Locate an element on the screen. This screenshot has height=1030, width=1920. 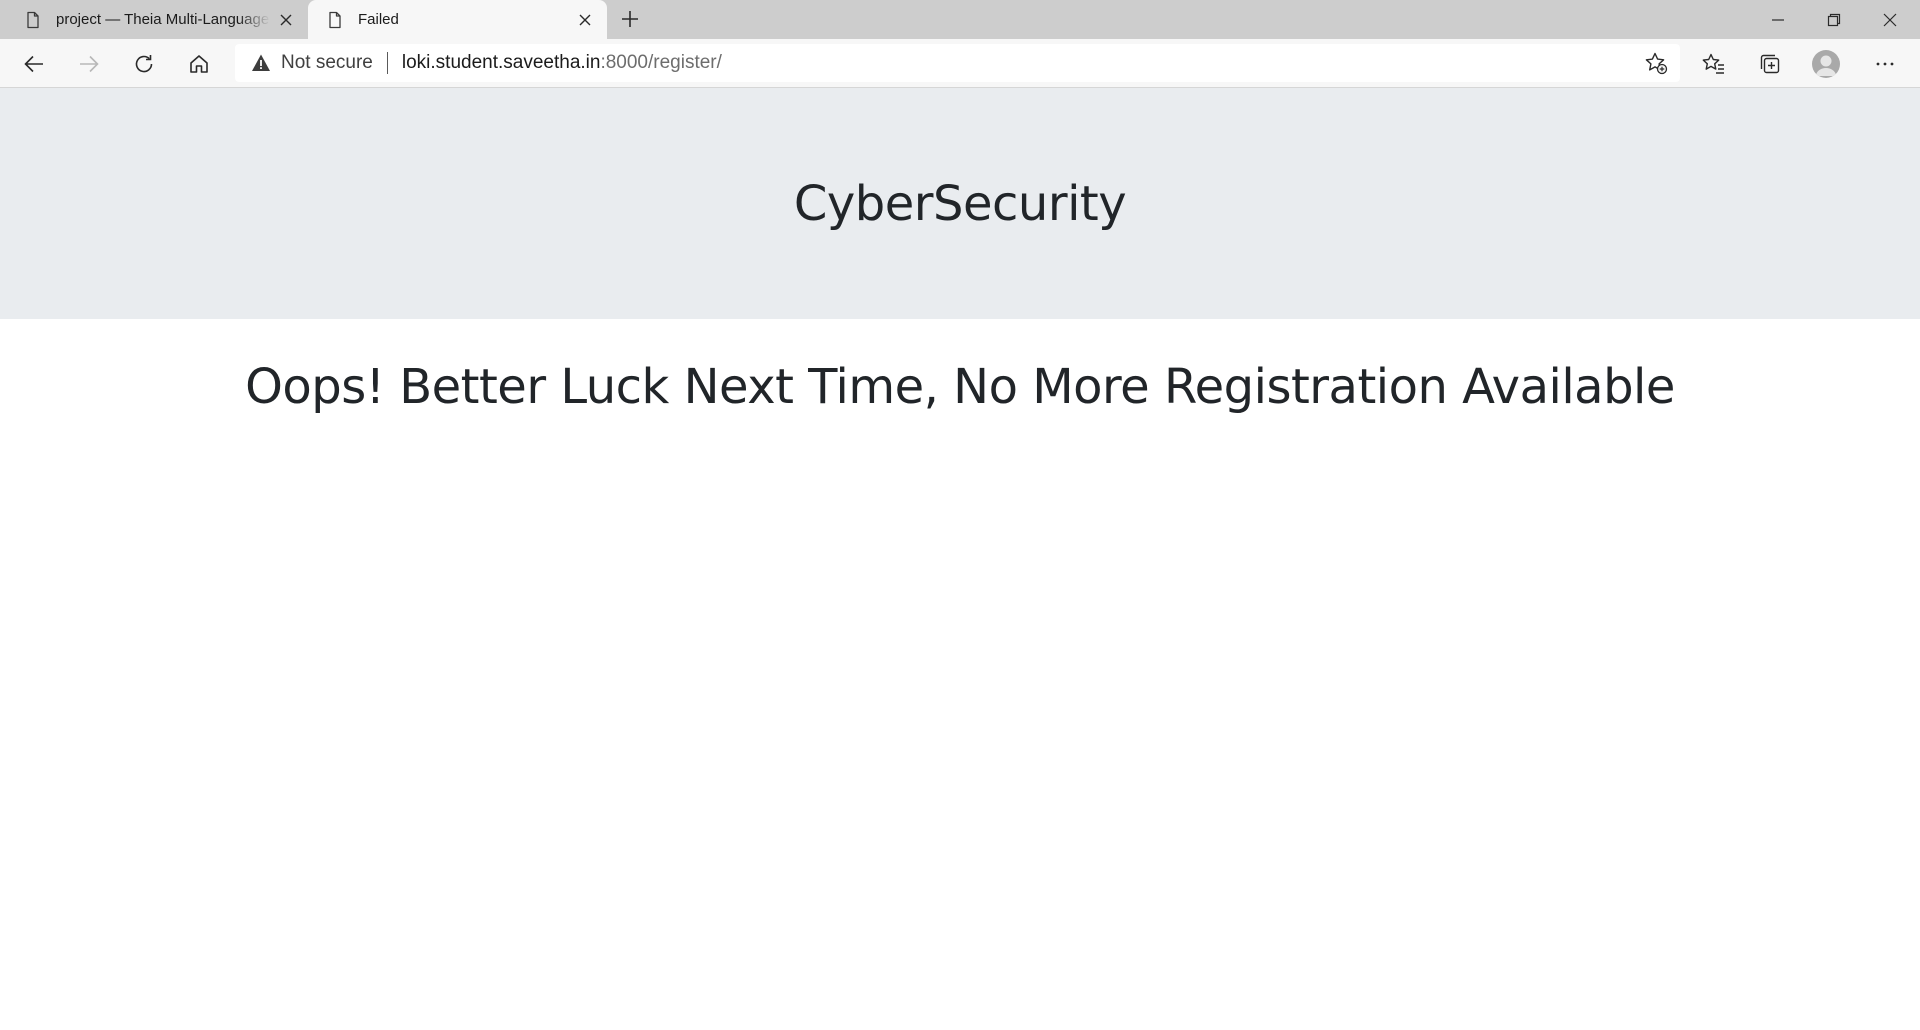
more-icon is located at coordinates (1885, 64).